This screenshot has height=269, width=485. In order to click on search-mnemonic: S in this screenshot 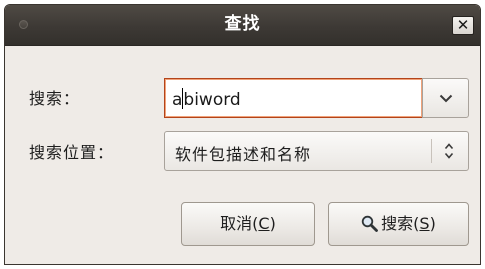, I will do `click(424, 223)`.